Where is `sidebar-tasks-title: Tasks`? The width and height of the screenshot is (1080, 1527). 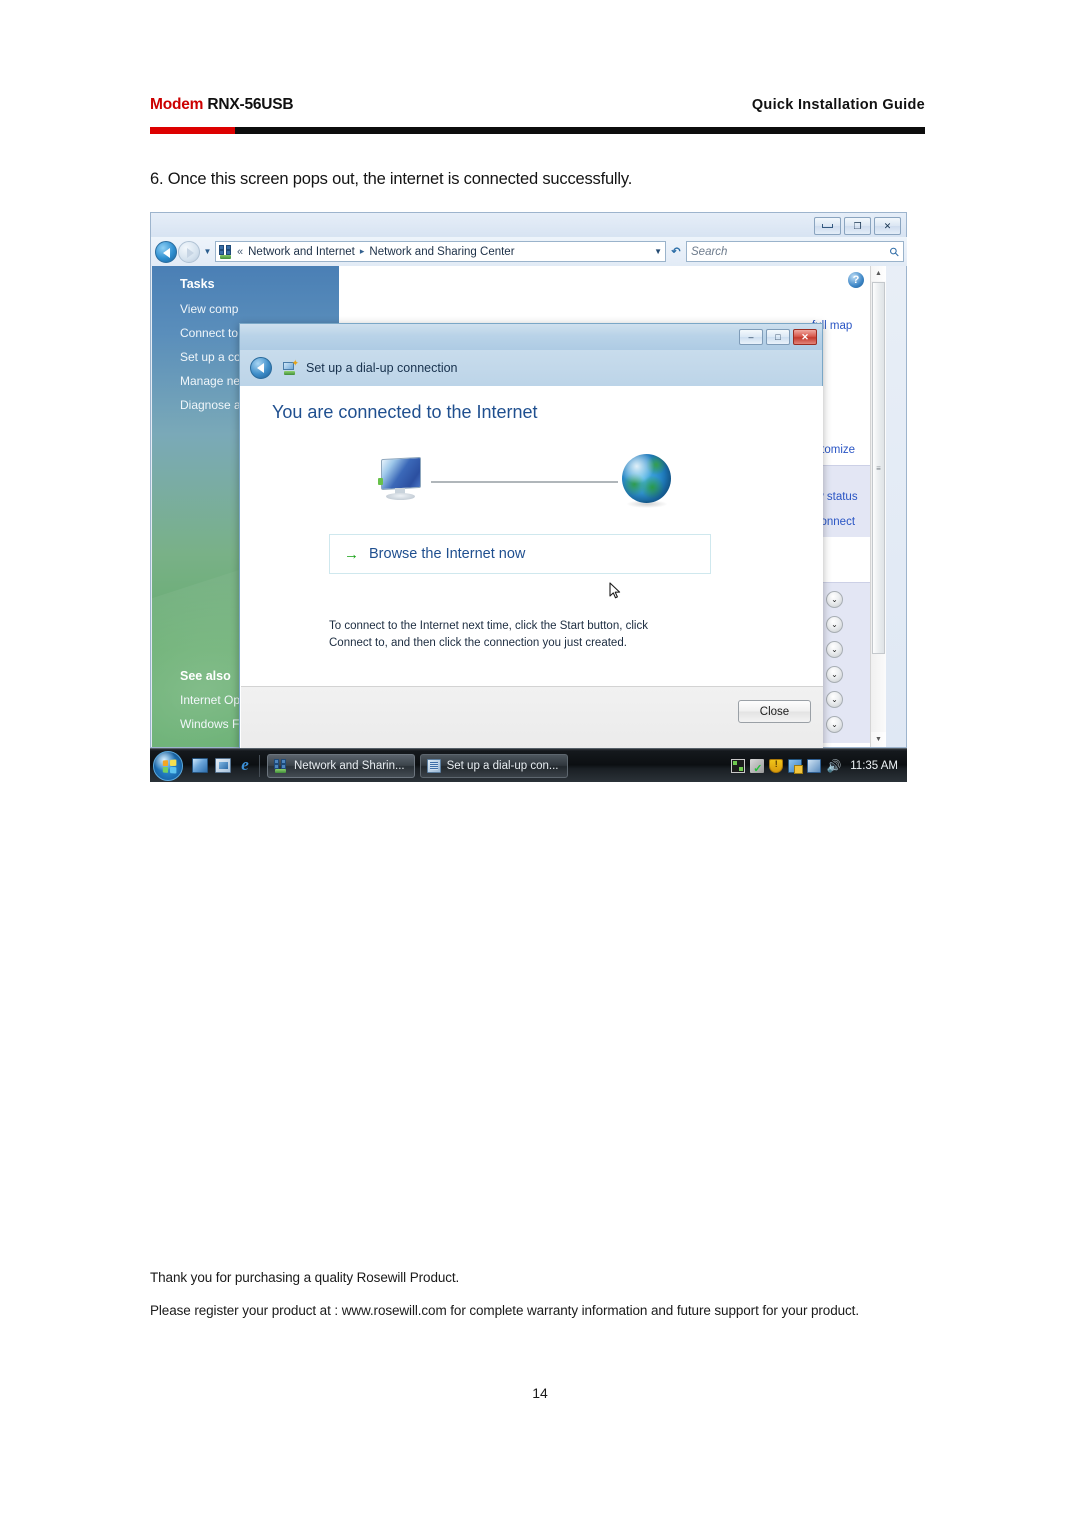
sidebar-tasks-title: Tasks is located at coordinates (197, 284).